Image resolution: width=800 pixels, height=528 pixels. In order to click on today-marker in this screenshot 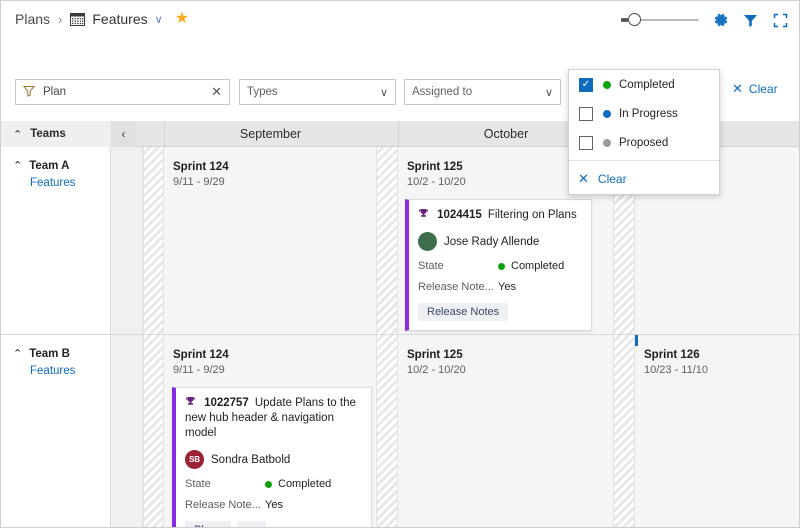, I will do `click(636, 340)`.